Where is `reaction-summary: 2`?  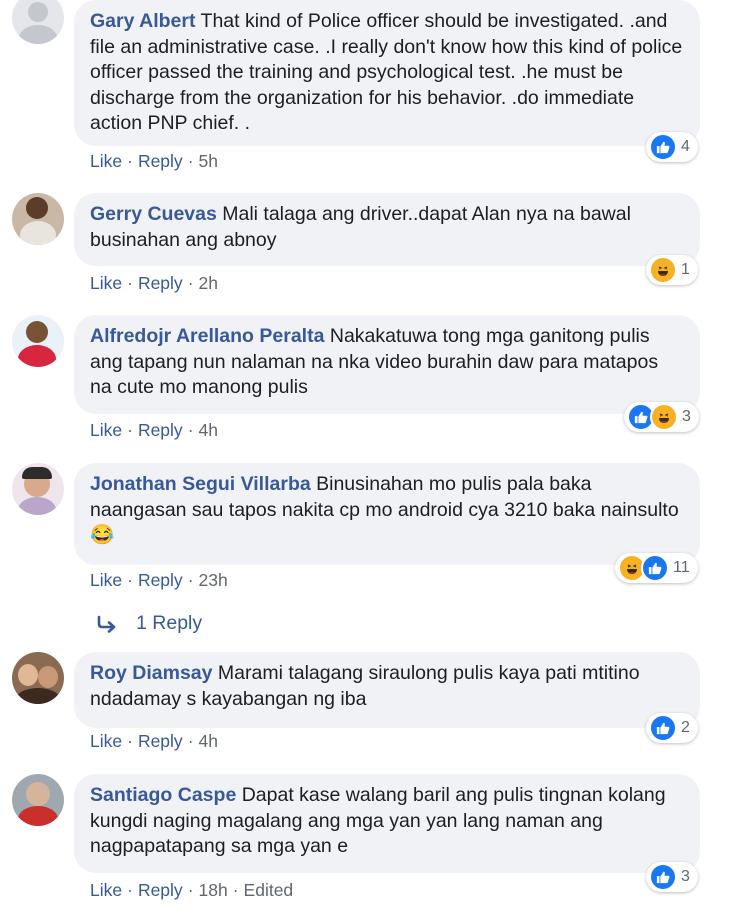 reaction-summary: 2 is located at coordinates (672, 728).